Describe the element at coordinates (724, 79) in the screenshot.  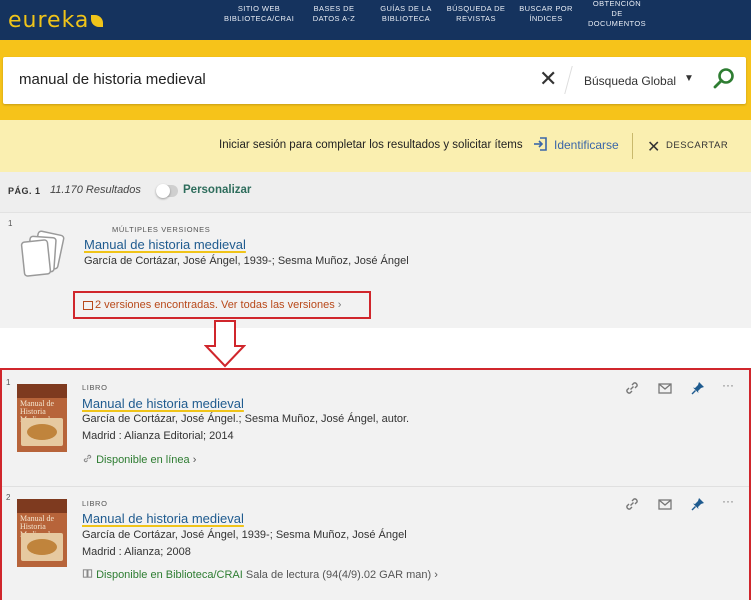
I see `search-icon` at that location.